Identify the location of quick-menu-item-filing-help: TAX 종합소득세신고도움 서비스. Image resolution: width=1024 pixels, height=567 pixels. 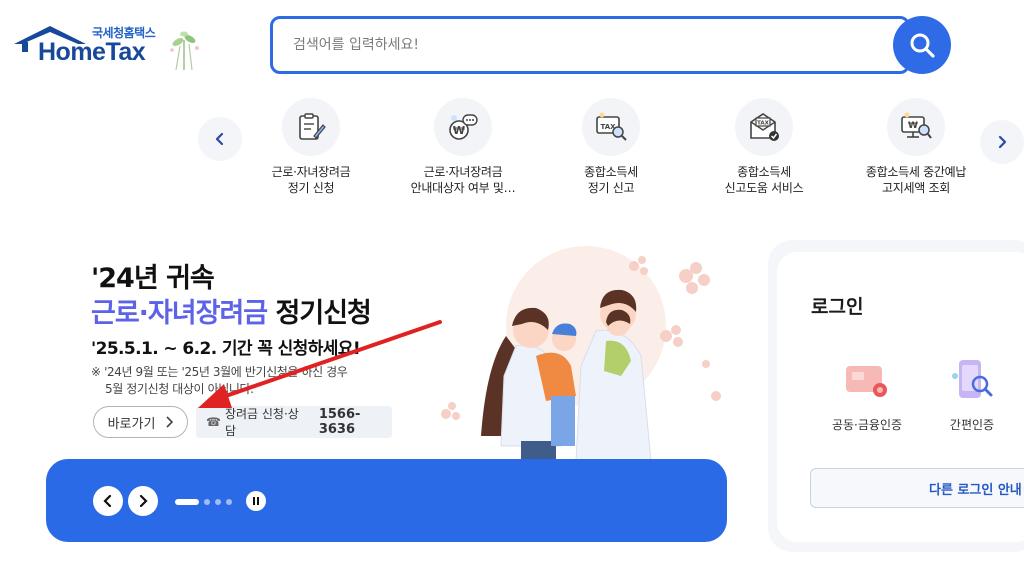
(764, 147).